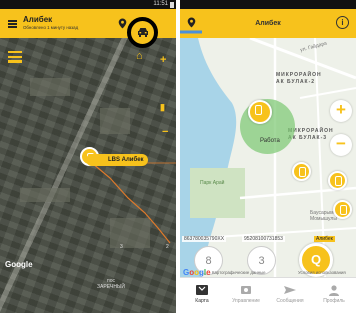 This screenshot has width=356, height=313. I want to click on map-counter: 3, so click(121, 247).